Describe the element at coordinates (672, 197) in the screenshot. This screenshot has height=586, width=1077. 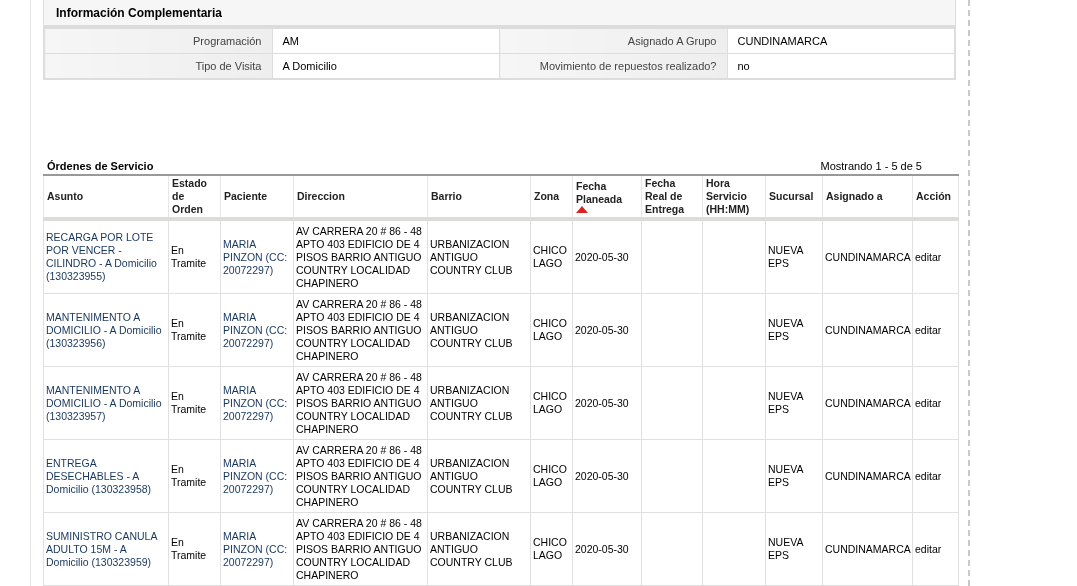
I see `column-header: Fecha Real de Entrega` at that location.